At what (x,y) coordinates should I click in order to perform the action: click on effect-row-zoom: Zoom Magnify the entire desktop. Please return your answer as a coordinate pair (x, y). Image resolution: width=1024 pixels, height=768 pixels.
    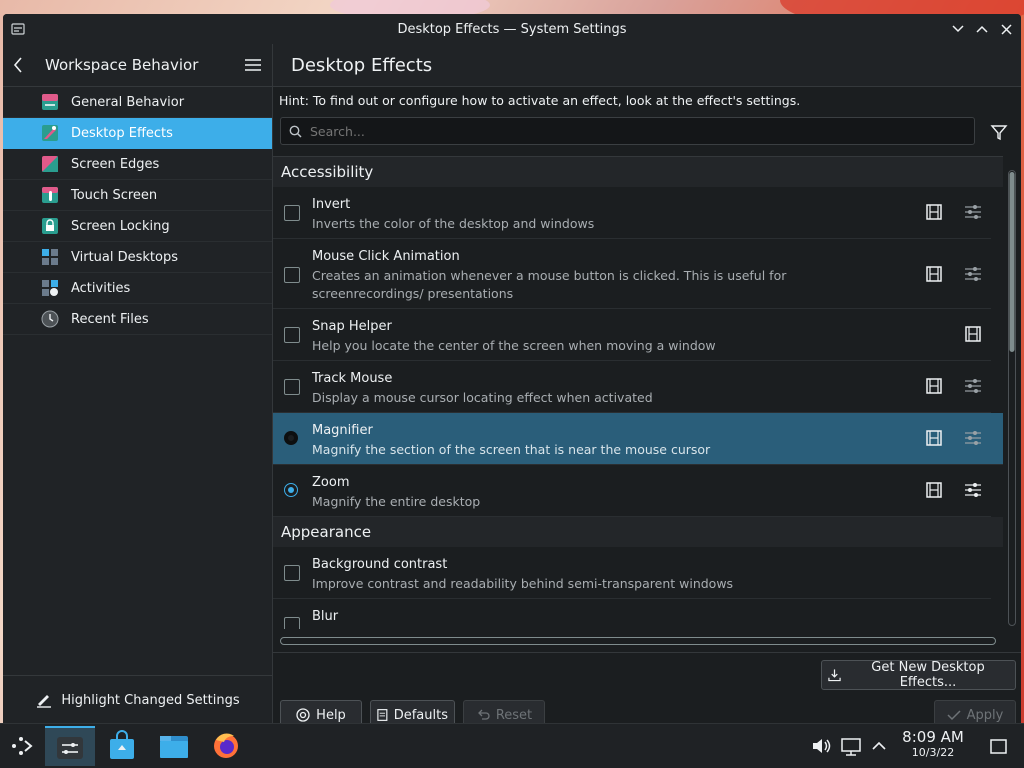
    Looking at the image, I should click on (632, 491).